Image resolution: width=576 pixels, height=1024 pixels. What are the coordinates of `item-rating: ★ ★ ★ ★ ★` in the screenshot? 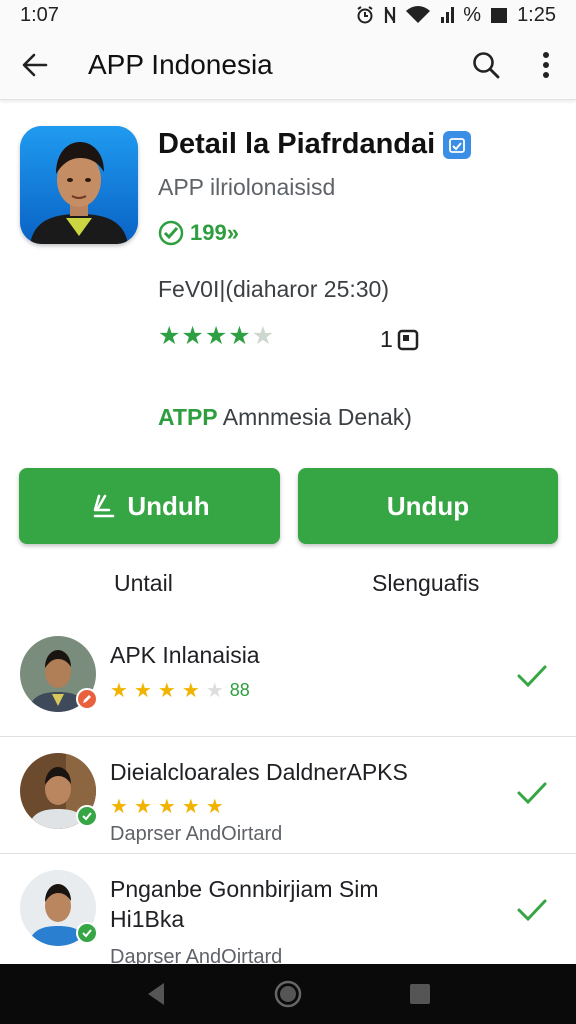 It's located at (167, 807).